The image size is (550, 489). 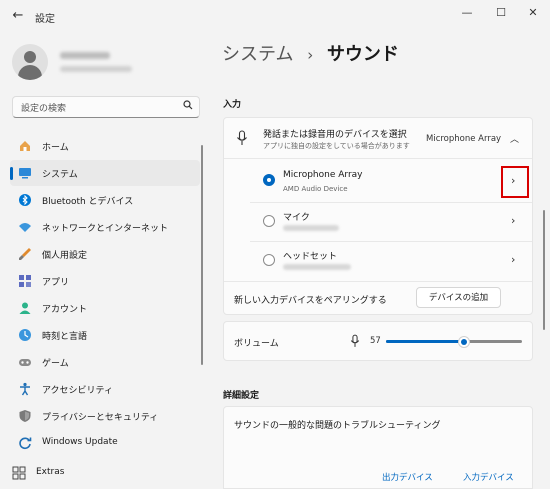 I want to click on sidebar-item-network: ネットワークとインターネット, so click(x=105, y=227).